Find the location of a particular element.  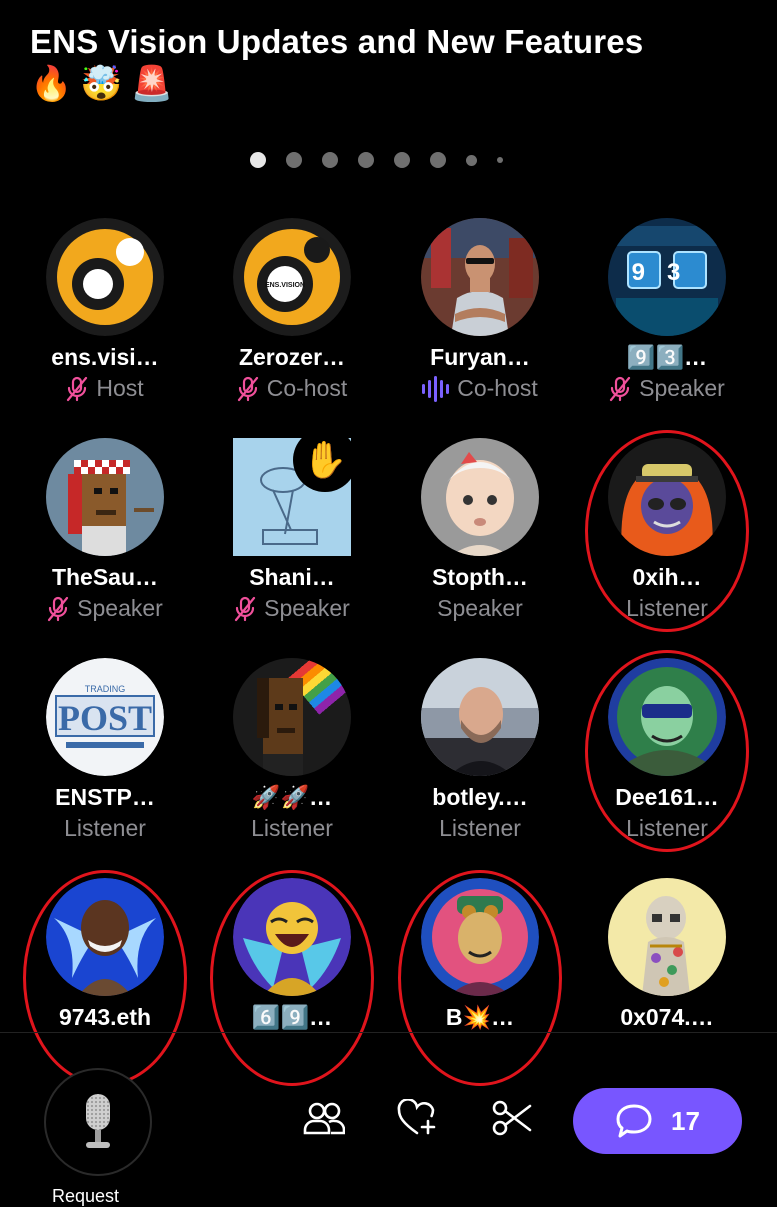

svg-text: ENS.VISION is located at coordinates (285, 285).